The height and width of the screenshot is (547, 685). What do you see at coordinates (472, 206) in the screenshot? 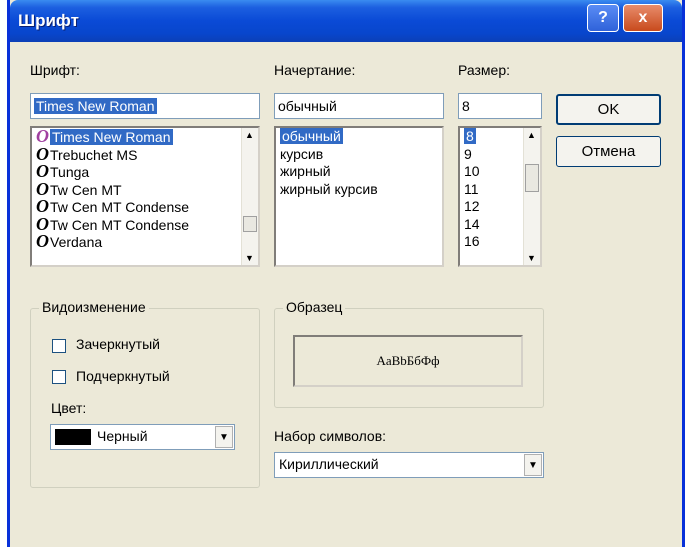
I see `size-list-item-label: 12` at bounding box center [472, 206].